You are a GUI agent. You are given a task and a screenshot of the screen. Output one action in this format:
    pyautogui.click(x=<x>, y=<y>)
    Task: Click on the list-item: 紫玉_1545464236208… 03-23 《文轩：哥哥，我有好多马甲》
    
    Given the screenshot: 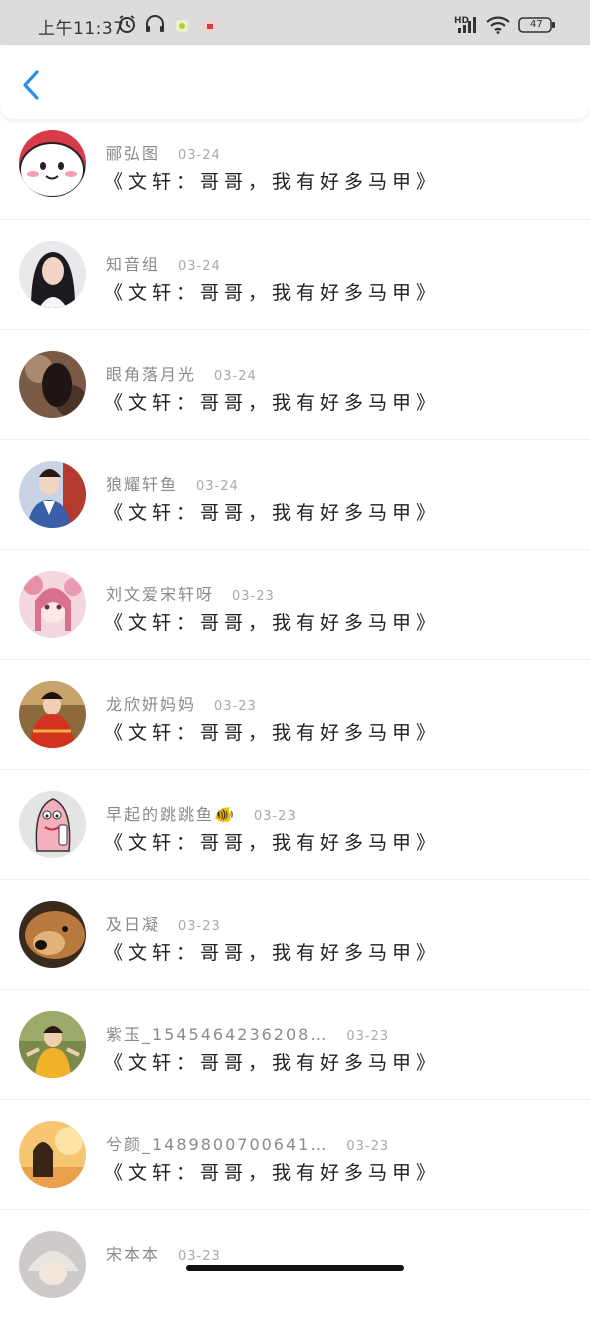 What is the action you would take?
    pyautogui.click(x=295, y=1045)
    